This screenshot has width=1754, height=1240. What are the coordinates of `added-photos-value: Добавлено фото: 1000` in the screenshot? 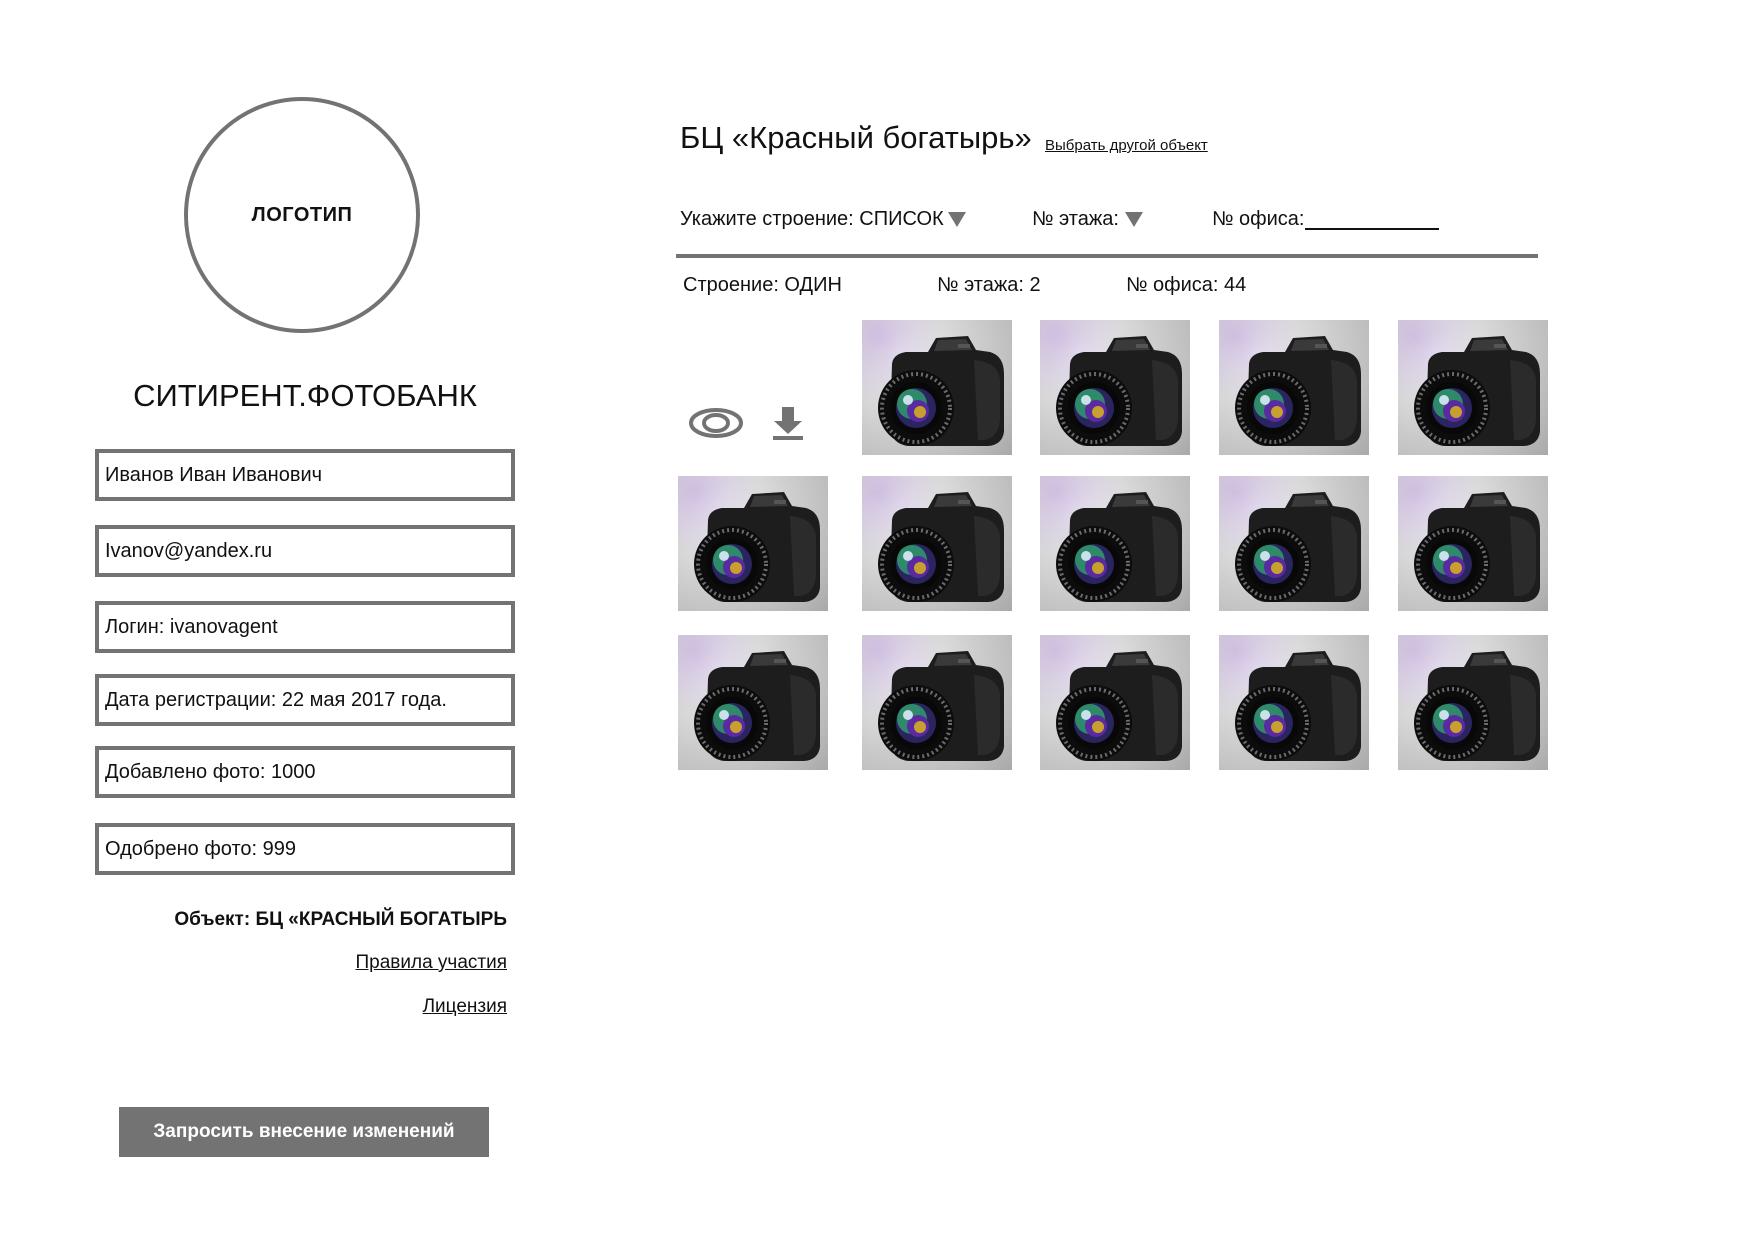 It's located at (210, 771).